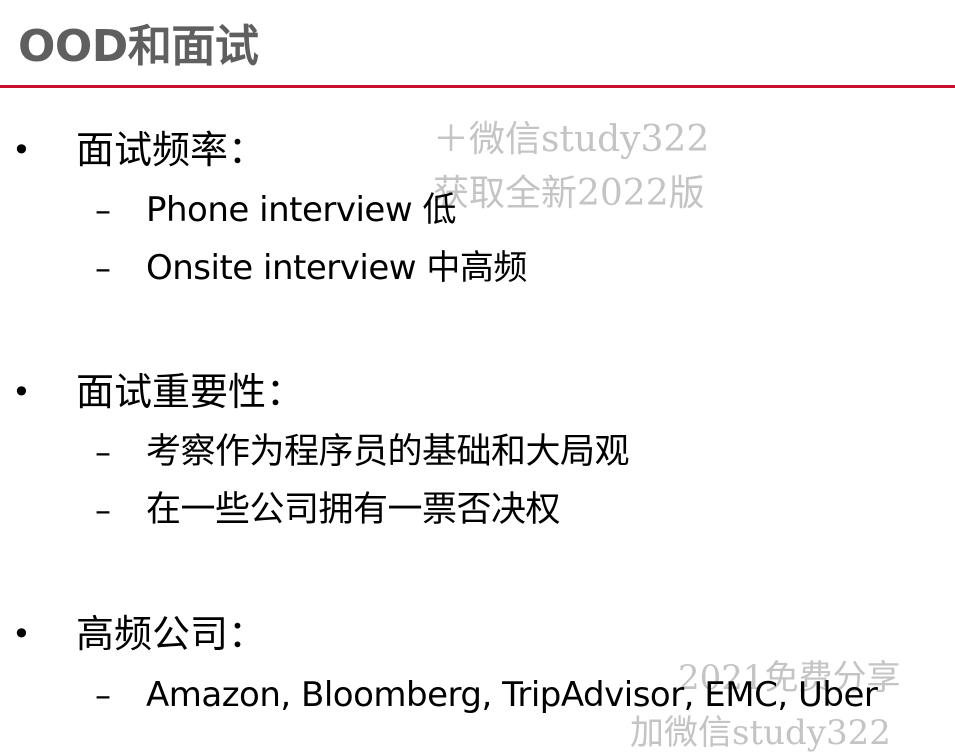 This screenshot has height=754, width=955. What do you see at coordinates (353, 510) in the screenshot?
I see `sub-item-text: 在一些公司拥有一票否决权` at bounding box center [353, 510].